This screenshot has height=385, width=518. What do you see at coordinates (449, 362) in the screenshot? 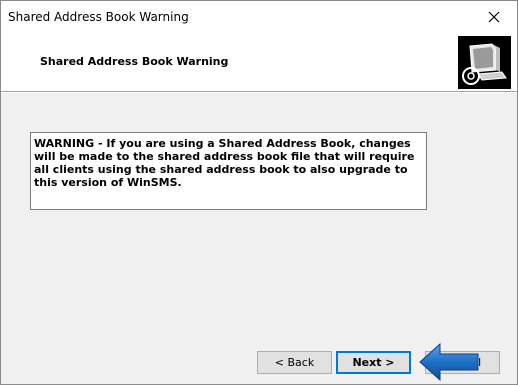
I see `arrow-pointer-icon` at bounding box center [449, 362].